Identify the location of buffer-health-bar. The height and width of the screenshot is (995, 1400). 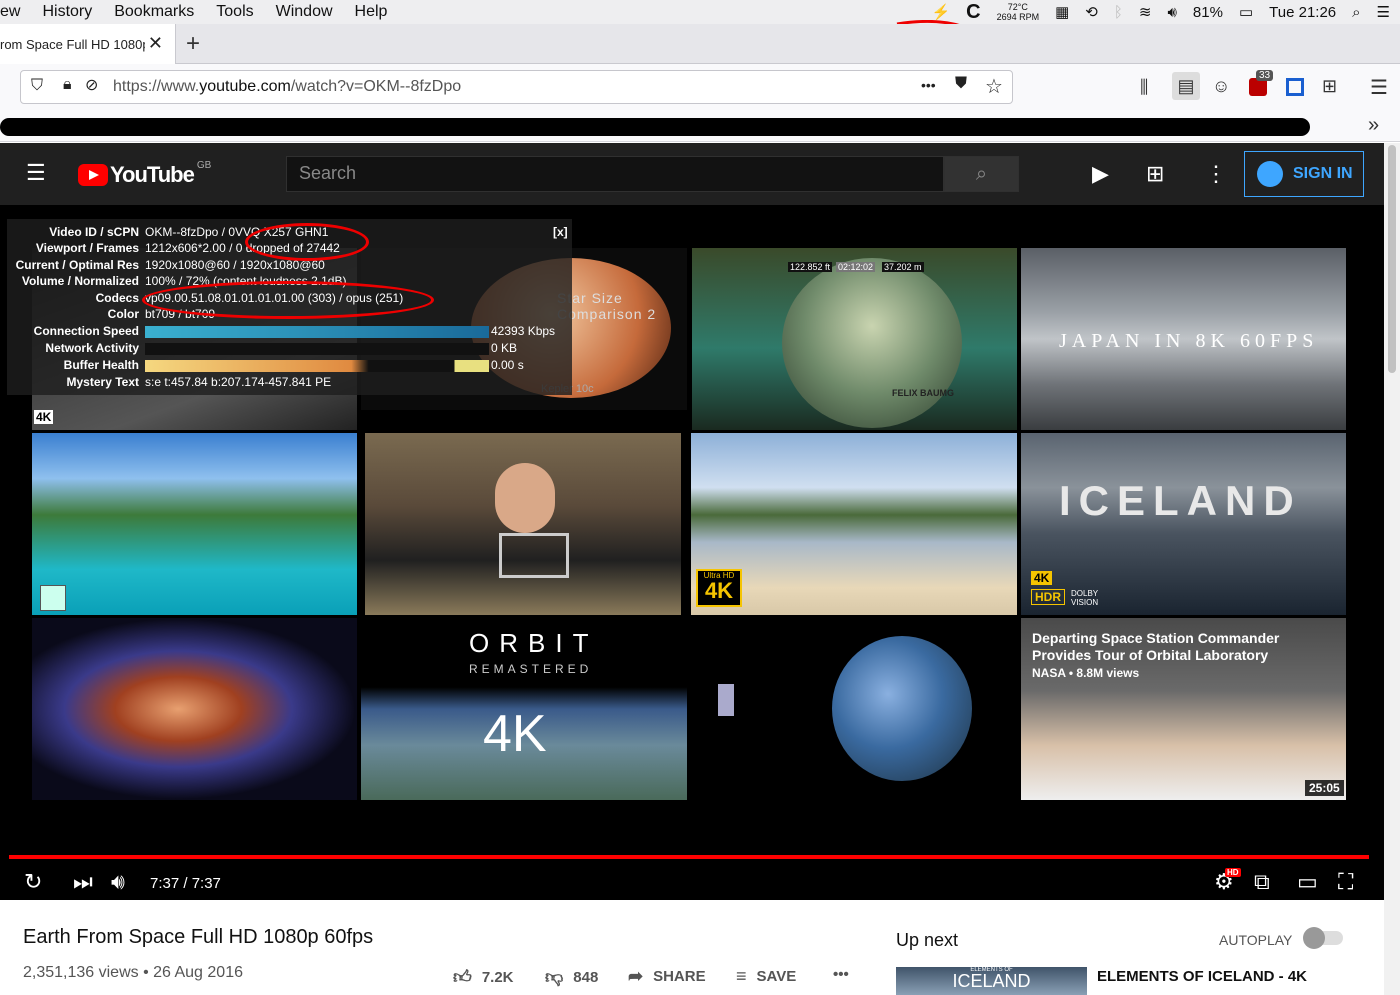
(317, 366).